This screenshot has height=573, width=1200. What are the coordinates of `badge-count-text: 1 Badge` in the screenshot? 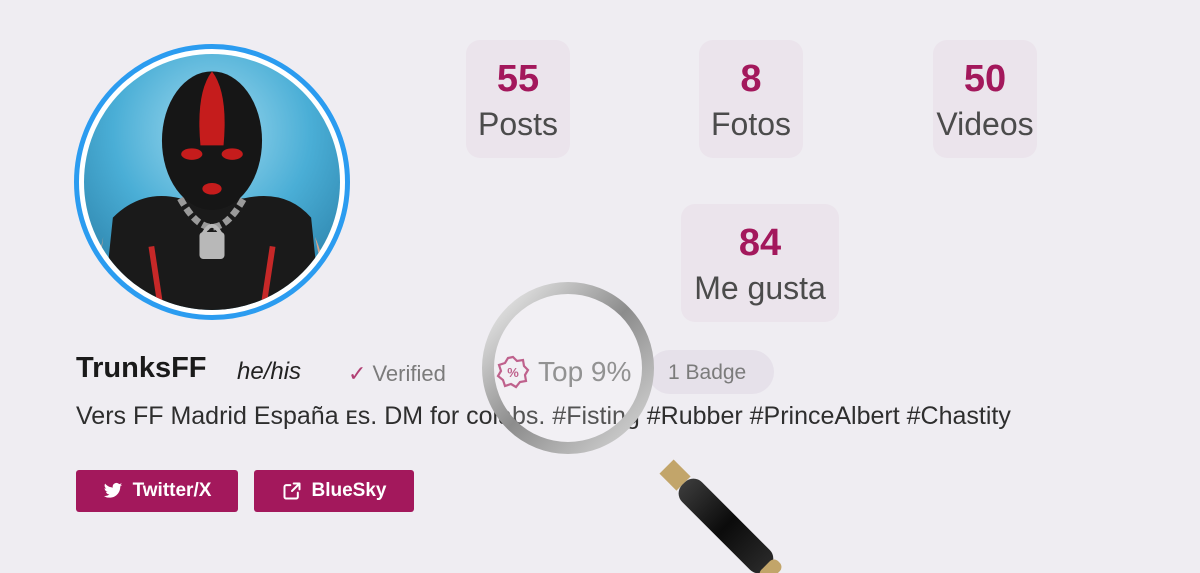 It's located at (707, 372).